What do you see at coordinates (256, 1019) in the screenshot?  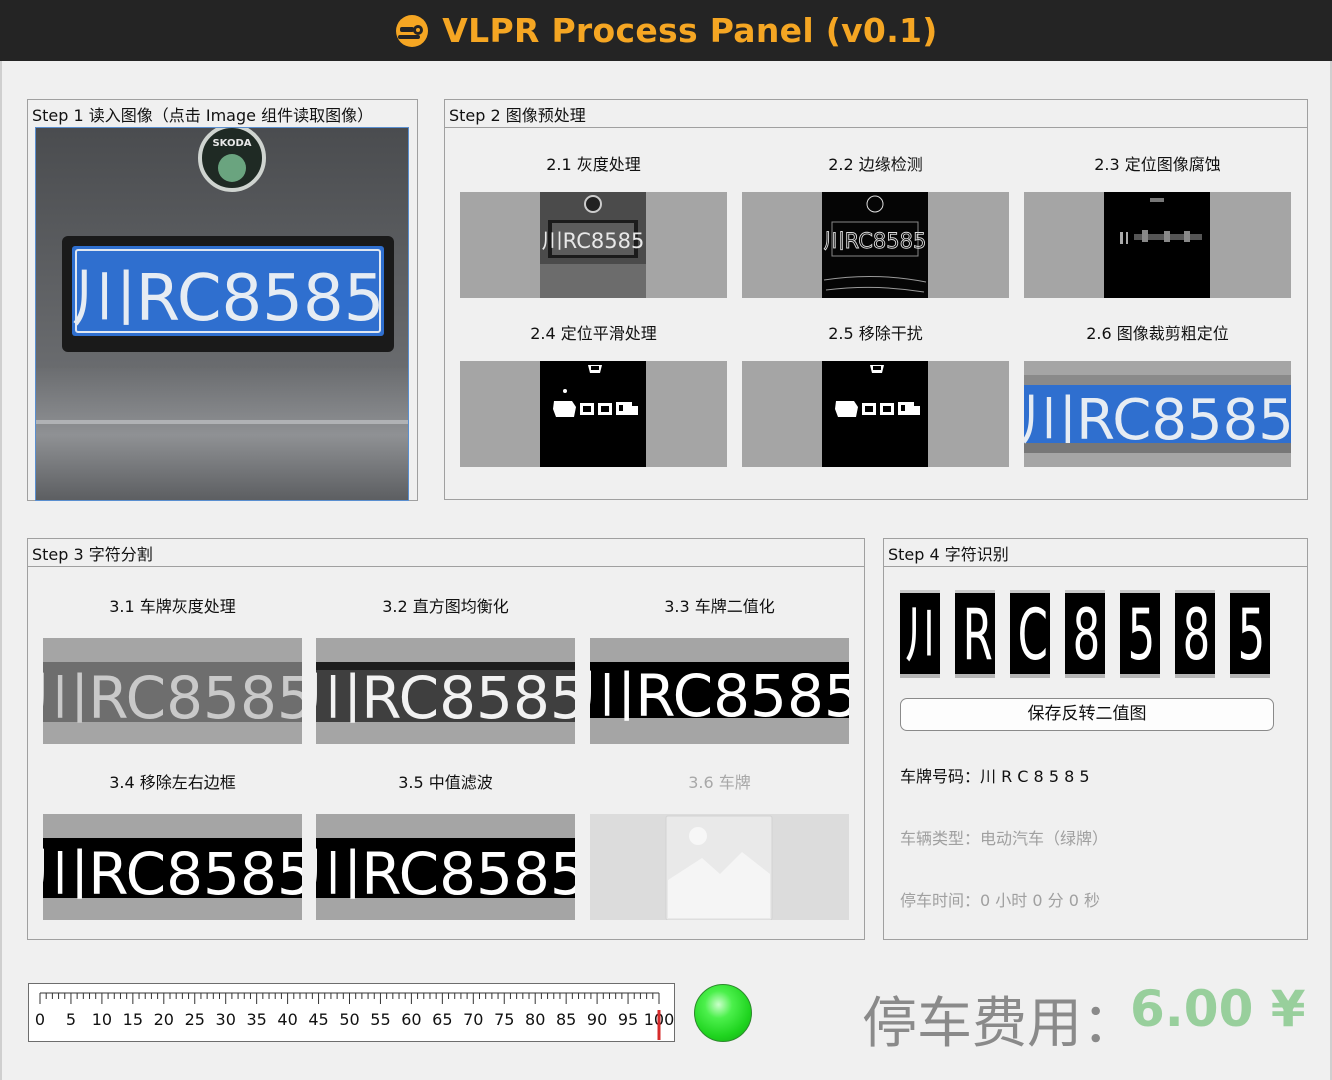 I see `gauge-tick-label: 35` at bounding box center [256, 1019].